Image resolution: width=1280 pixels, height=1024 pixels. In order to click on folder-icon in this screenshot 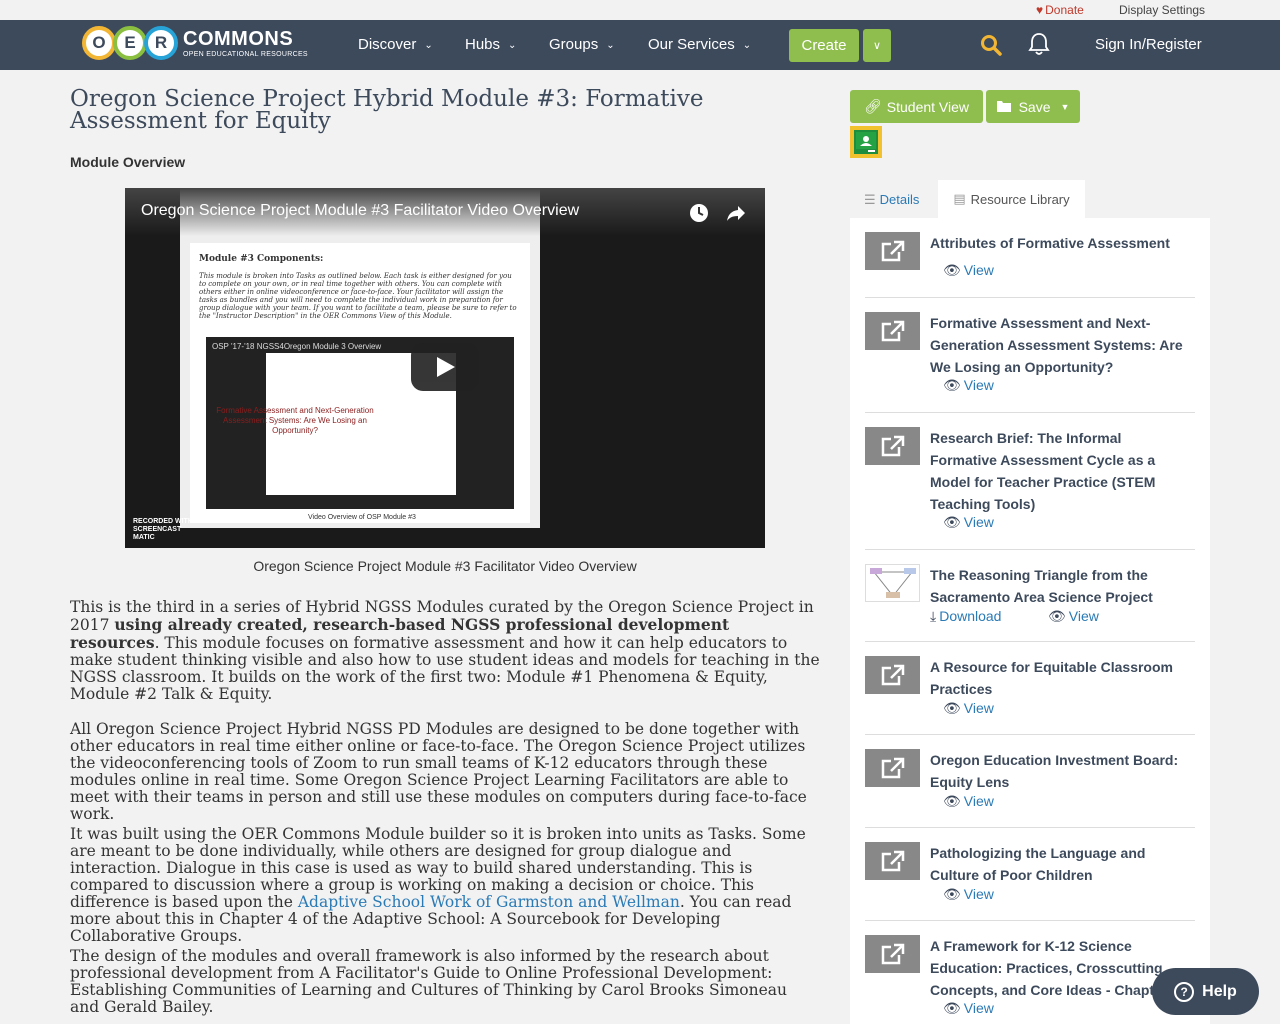, I will do `click(1003, 107)`.